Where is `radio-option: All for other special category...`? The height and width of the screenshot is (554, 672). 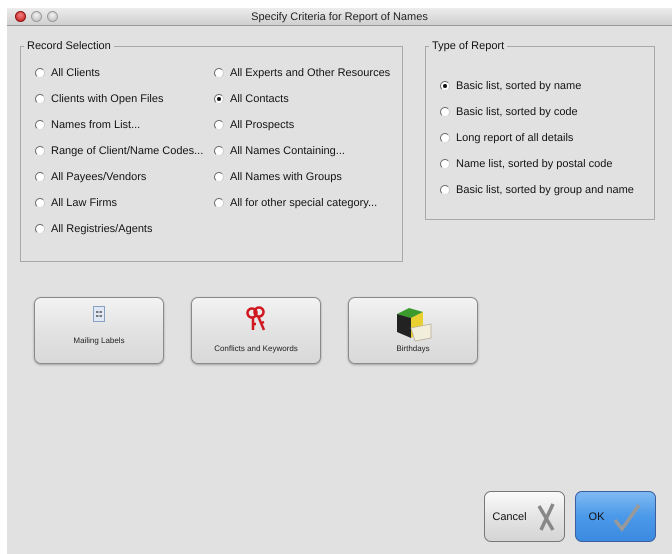 radio-option: All for other special category... is located at coordinates (302, 203).